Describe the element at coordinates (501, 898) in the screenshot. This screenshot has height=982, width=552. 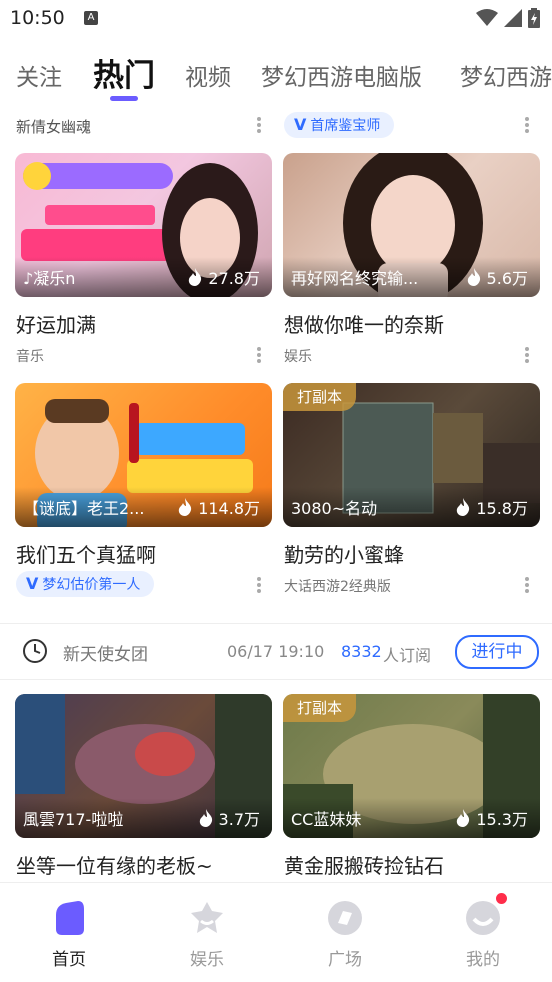
I see `notification-dot` at that location.